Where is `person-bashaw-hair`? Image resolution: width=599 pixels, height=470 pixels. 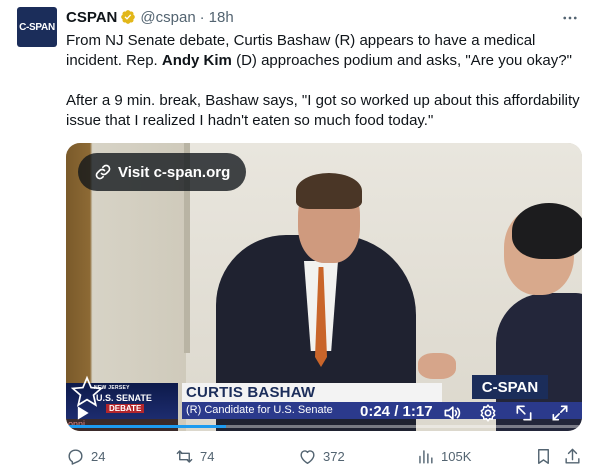 person-bashaw-hair is located at coordinates (329, 191).